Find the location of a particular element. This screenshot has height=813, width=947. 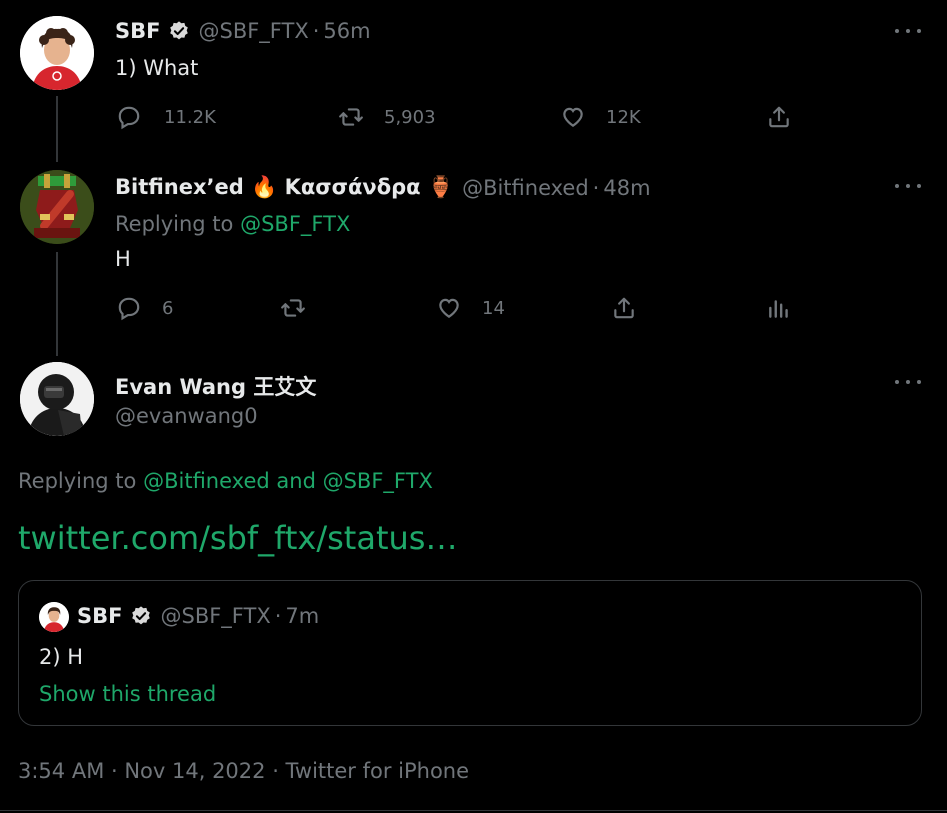

like-count: 14 is located at coordinates (493, 308).